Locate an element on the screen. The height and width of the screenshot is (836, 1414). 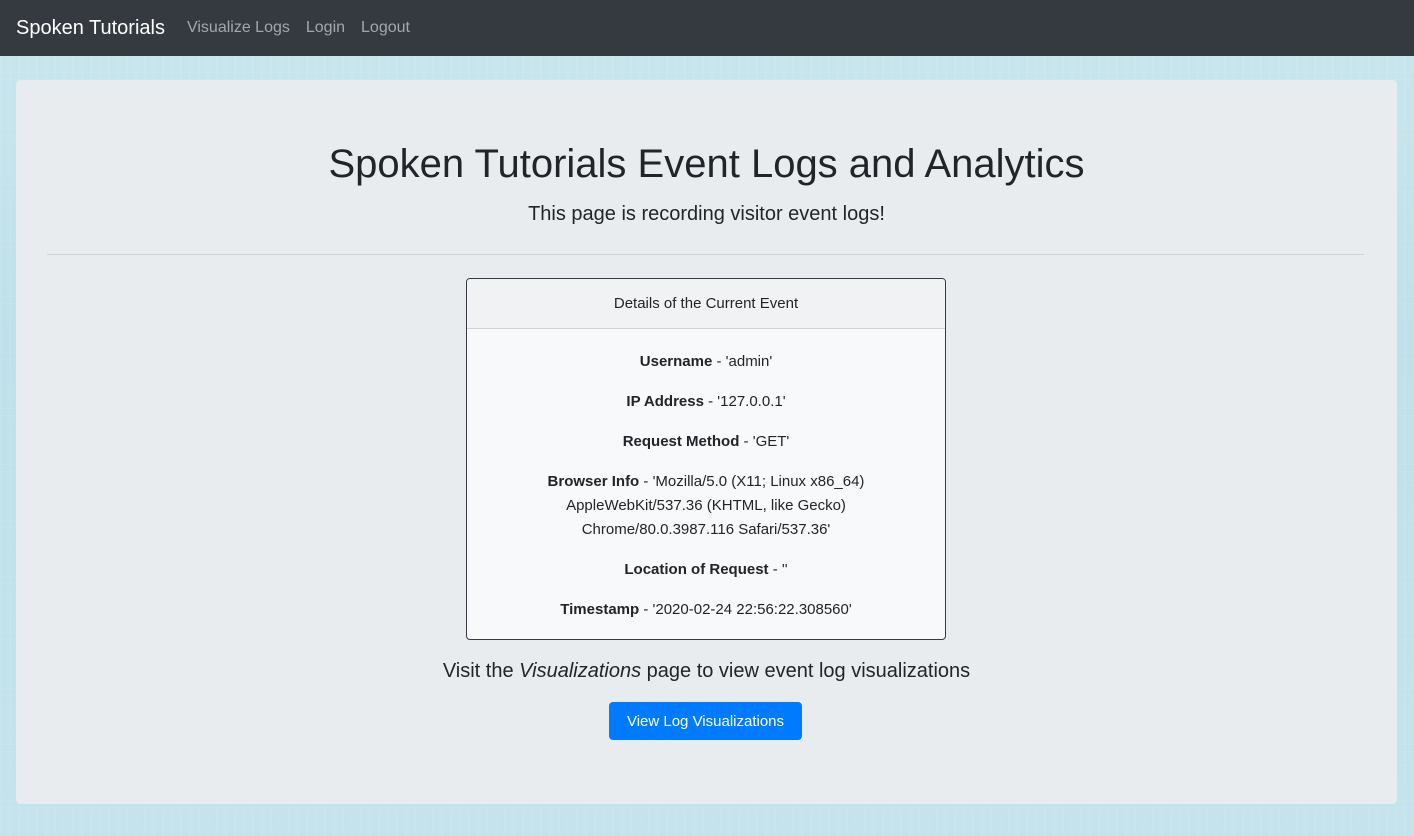
visit-suffix: page to view event log visualizations is located at coordinates (806, 671).